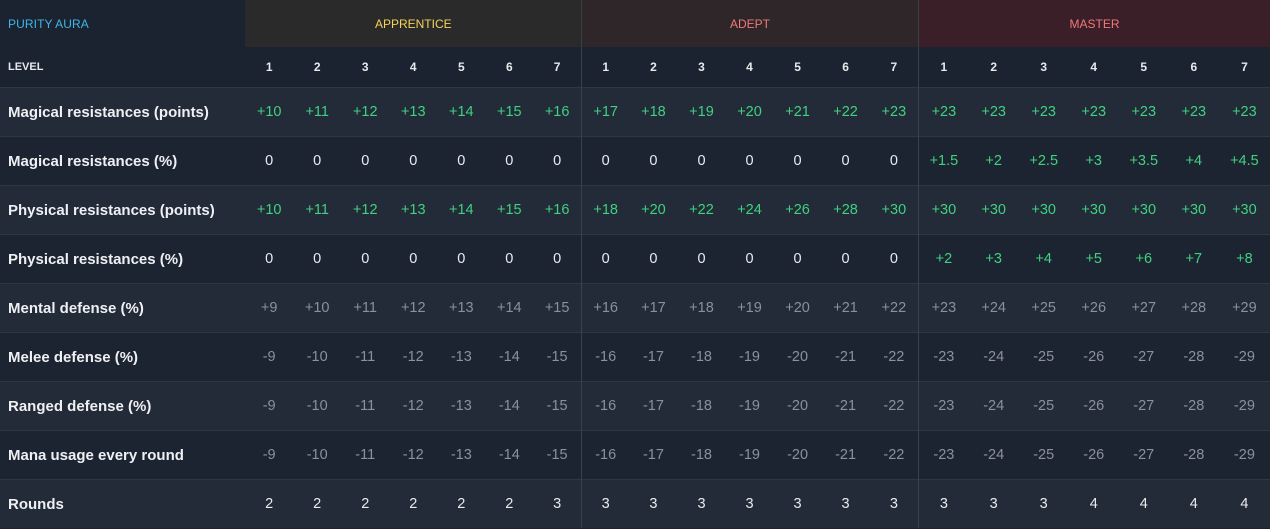 This screenshot has width=1270, height=529. I want to click on level-number: 4, so click(413, 67).